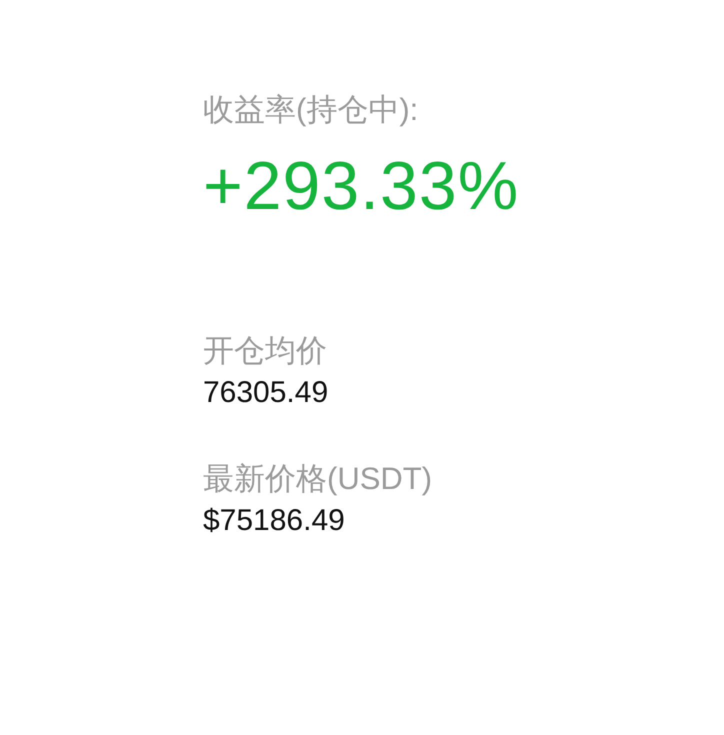 This screenshot has width=724, height=735. What do you see at coordinates (266, 393) in the screenshot?
I see `stat-value: 76305.49` at bounding box center [266, 393].